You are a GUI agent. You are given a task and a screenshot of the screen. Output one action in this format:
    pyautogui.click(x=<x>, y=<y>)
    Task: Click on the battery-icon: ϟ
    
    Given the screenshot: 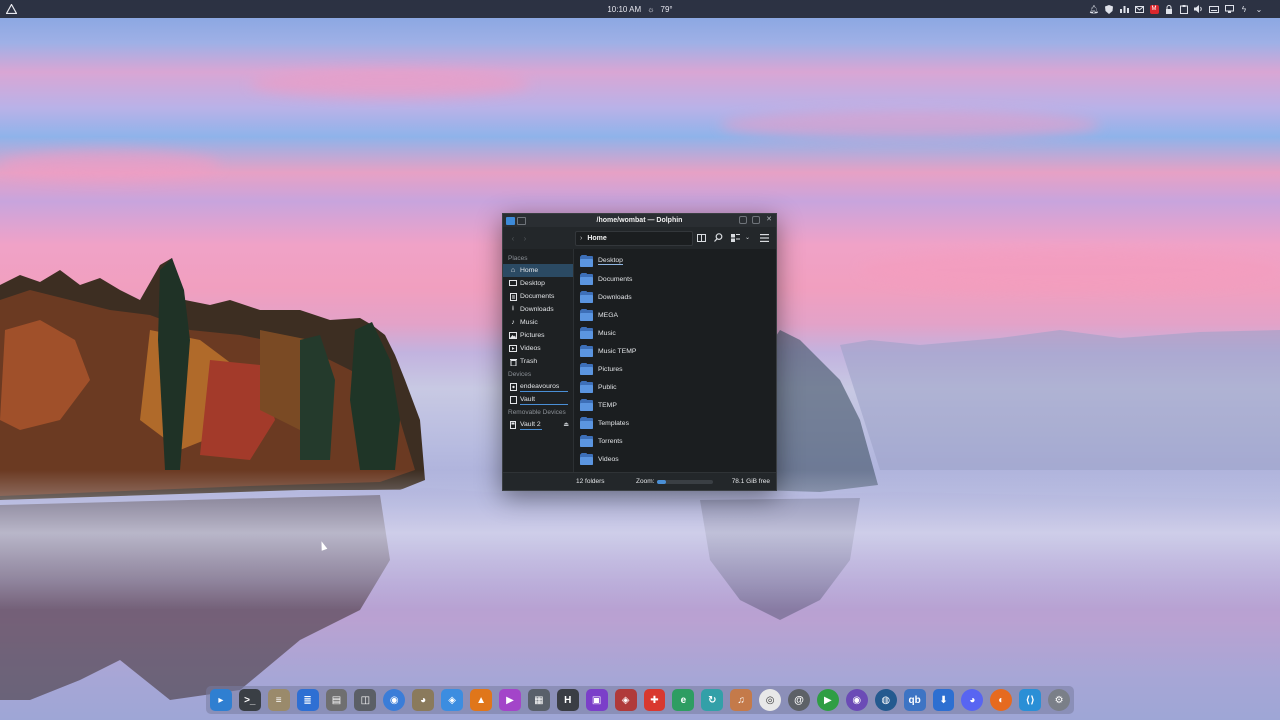 What is the action you would take?
    pyautogui.click(x=1244, y=9)
    